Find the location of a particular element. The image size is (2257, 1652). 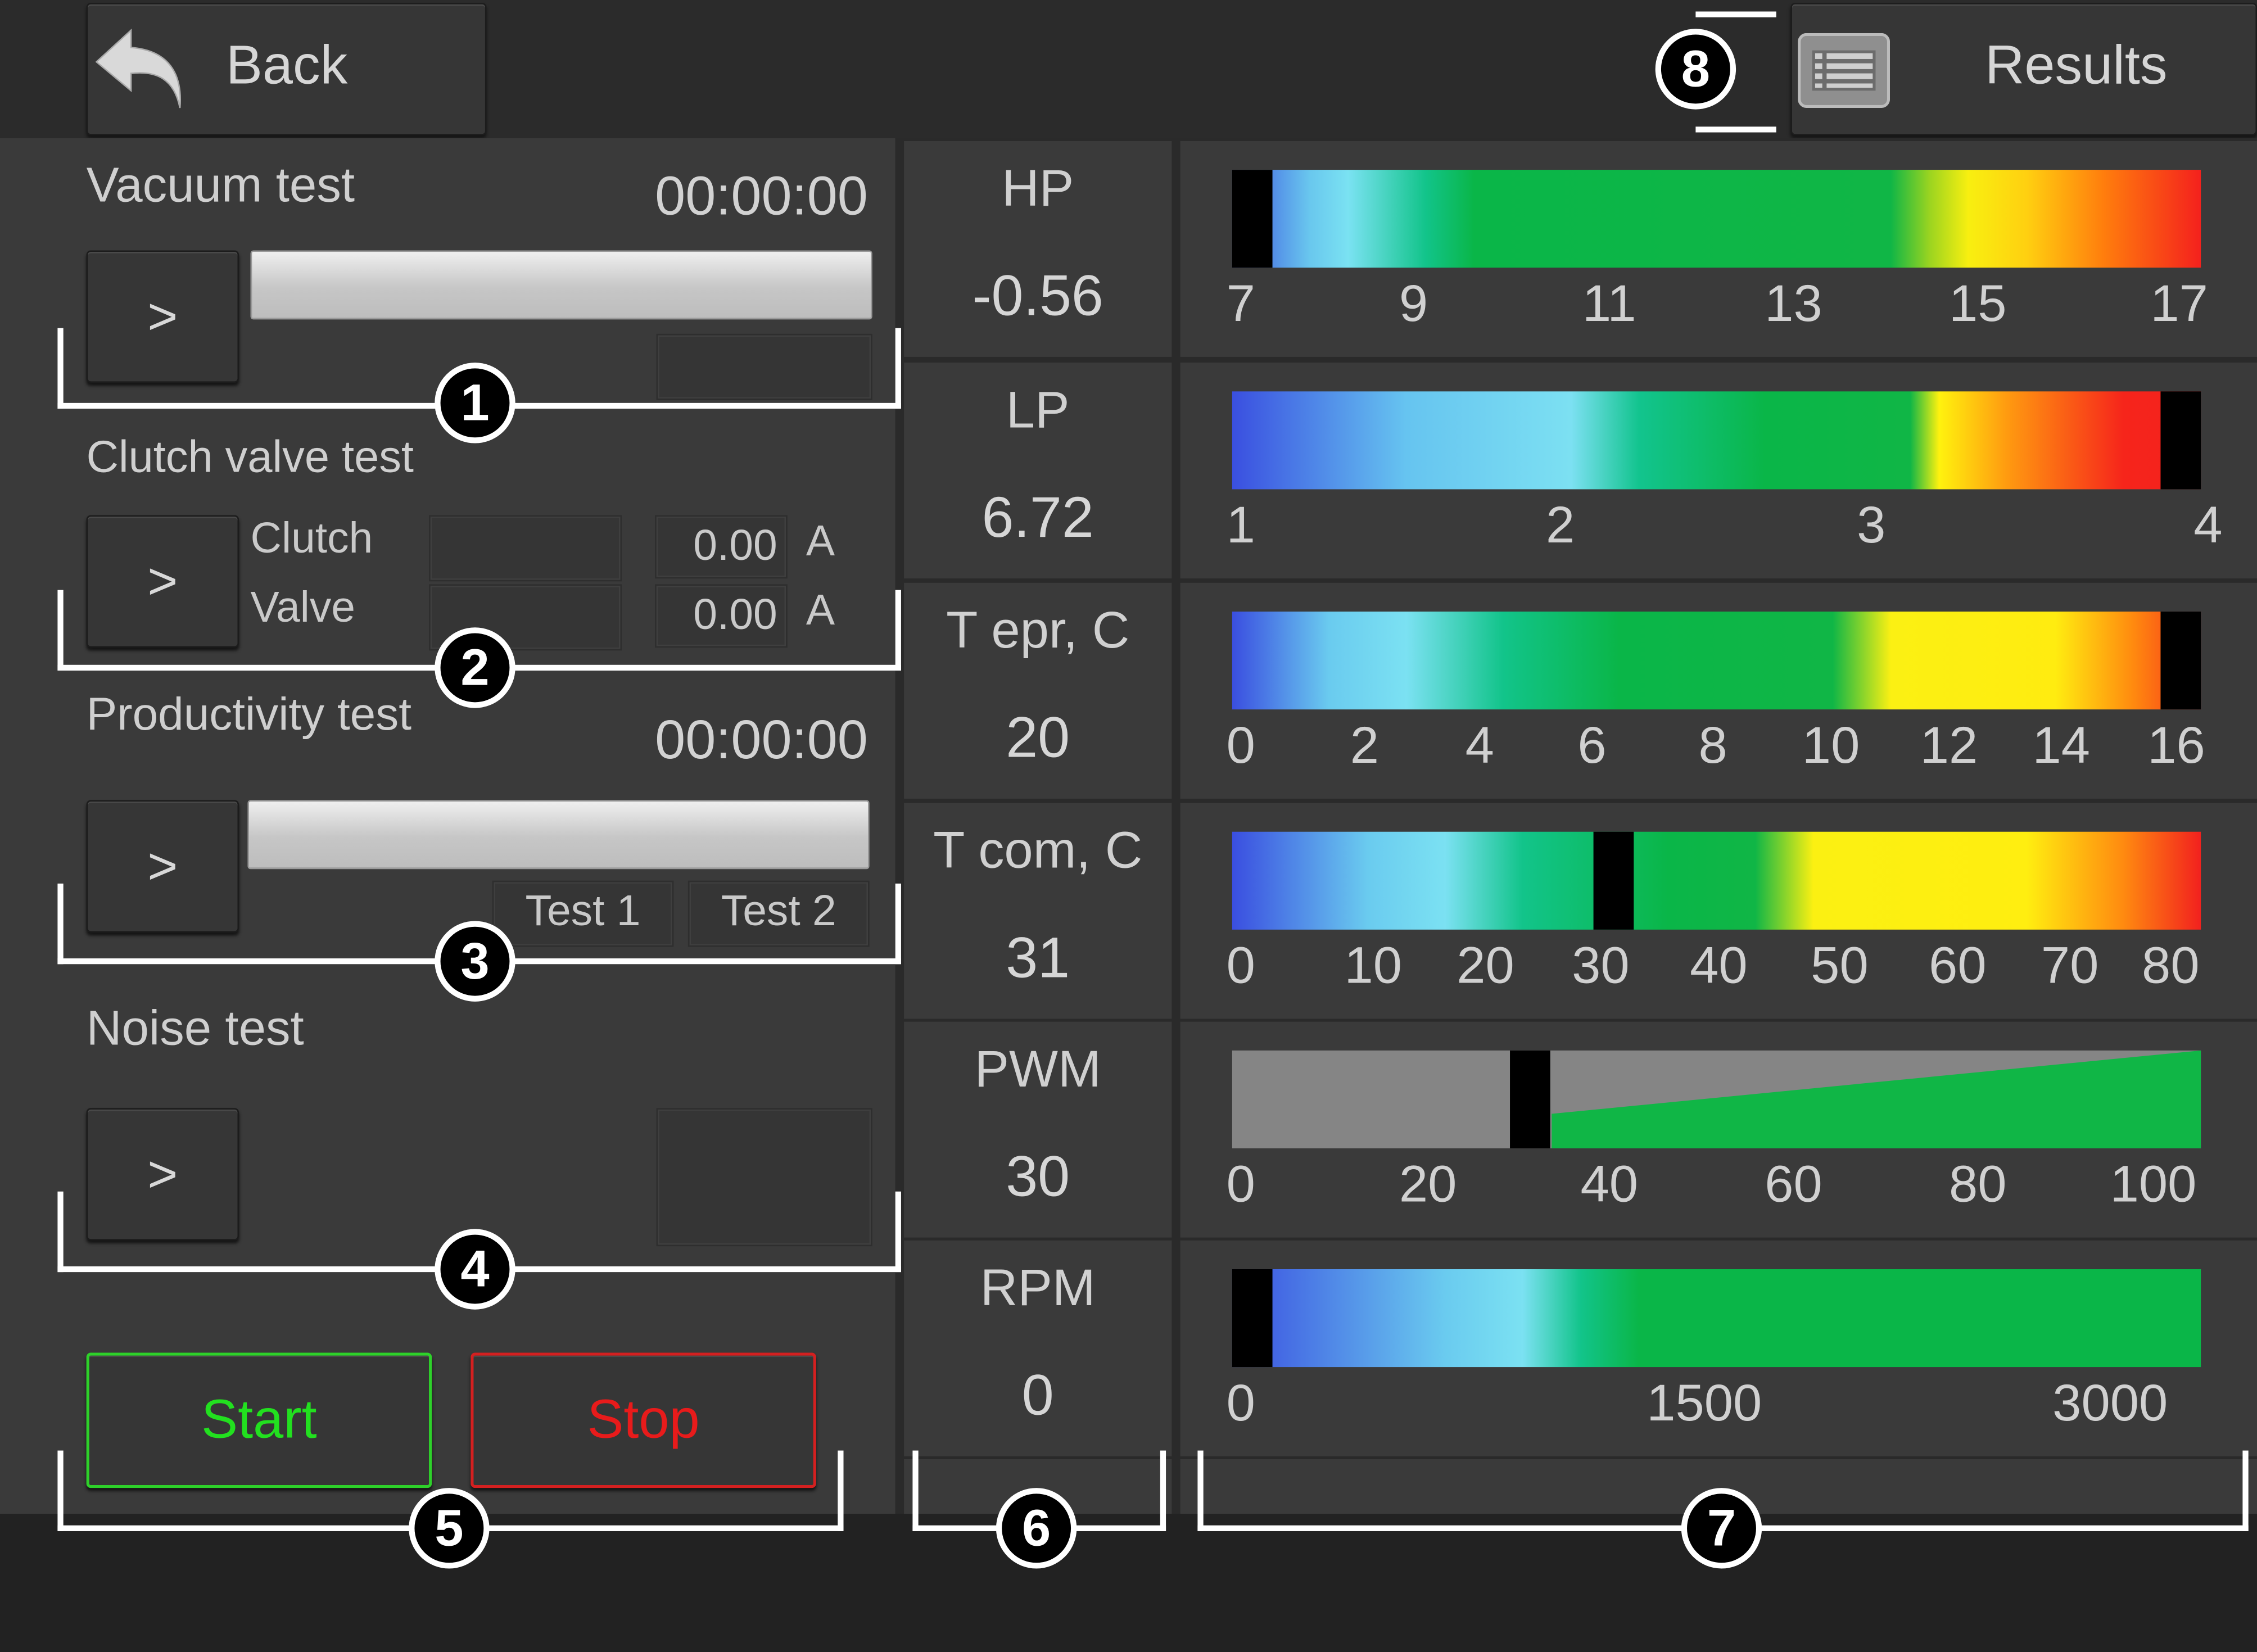

vacuum-test-timer: 00:00:00 is located at coordinates (761, 197).